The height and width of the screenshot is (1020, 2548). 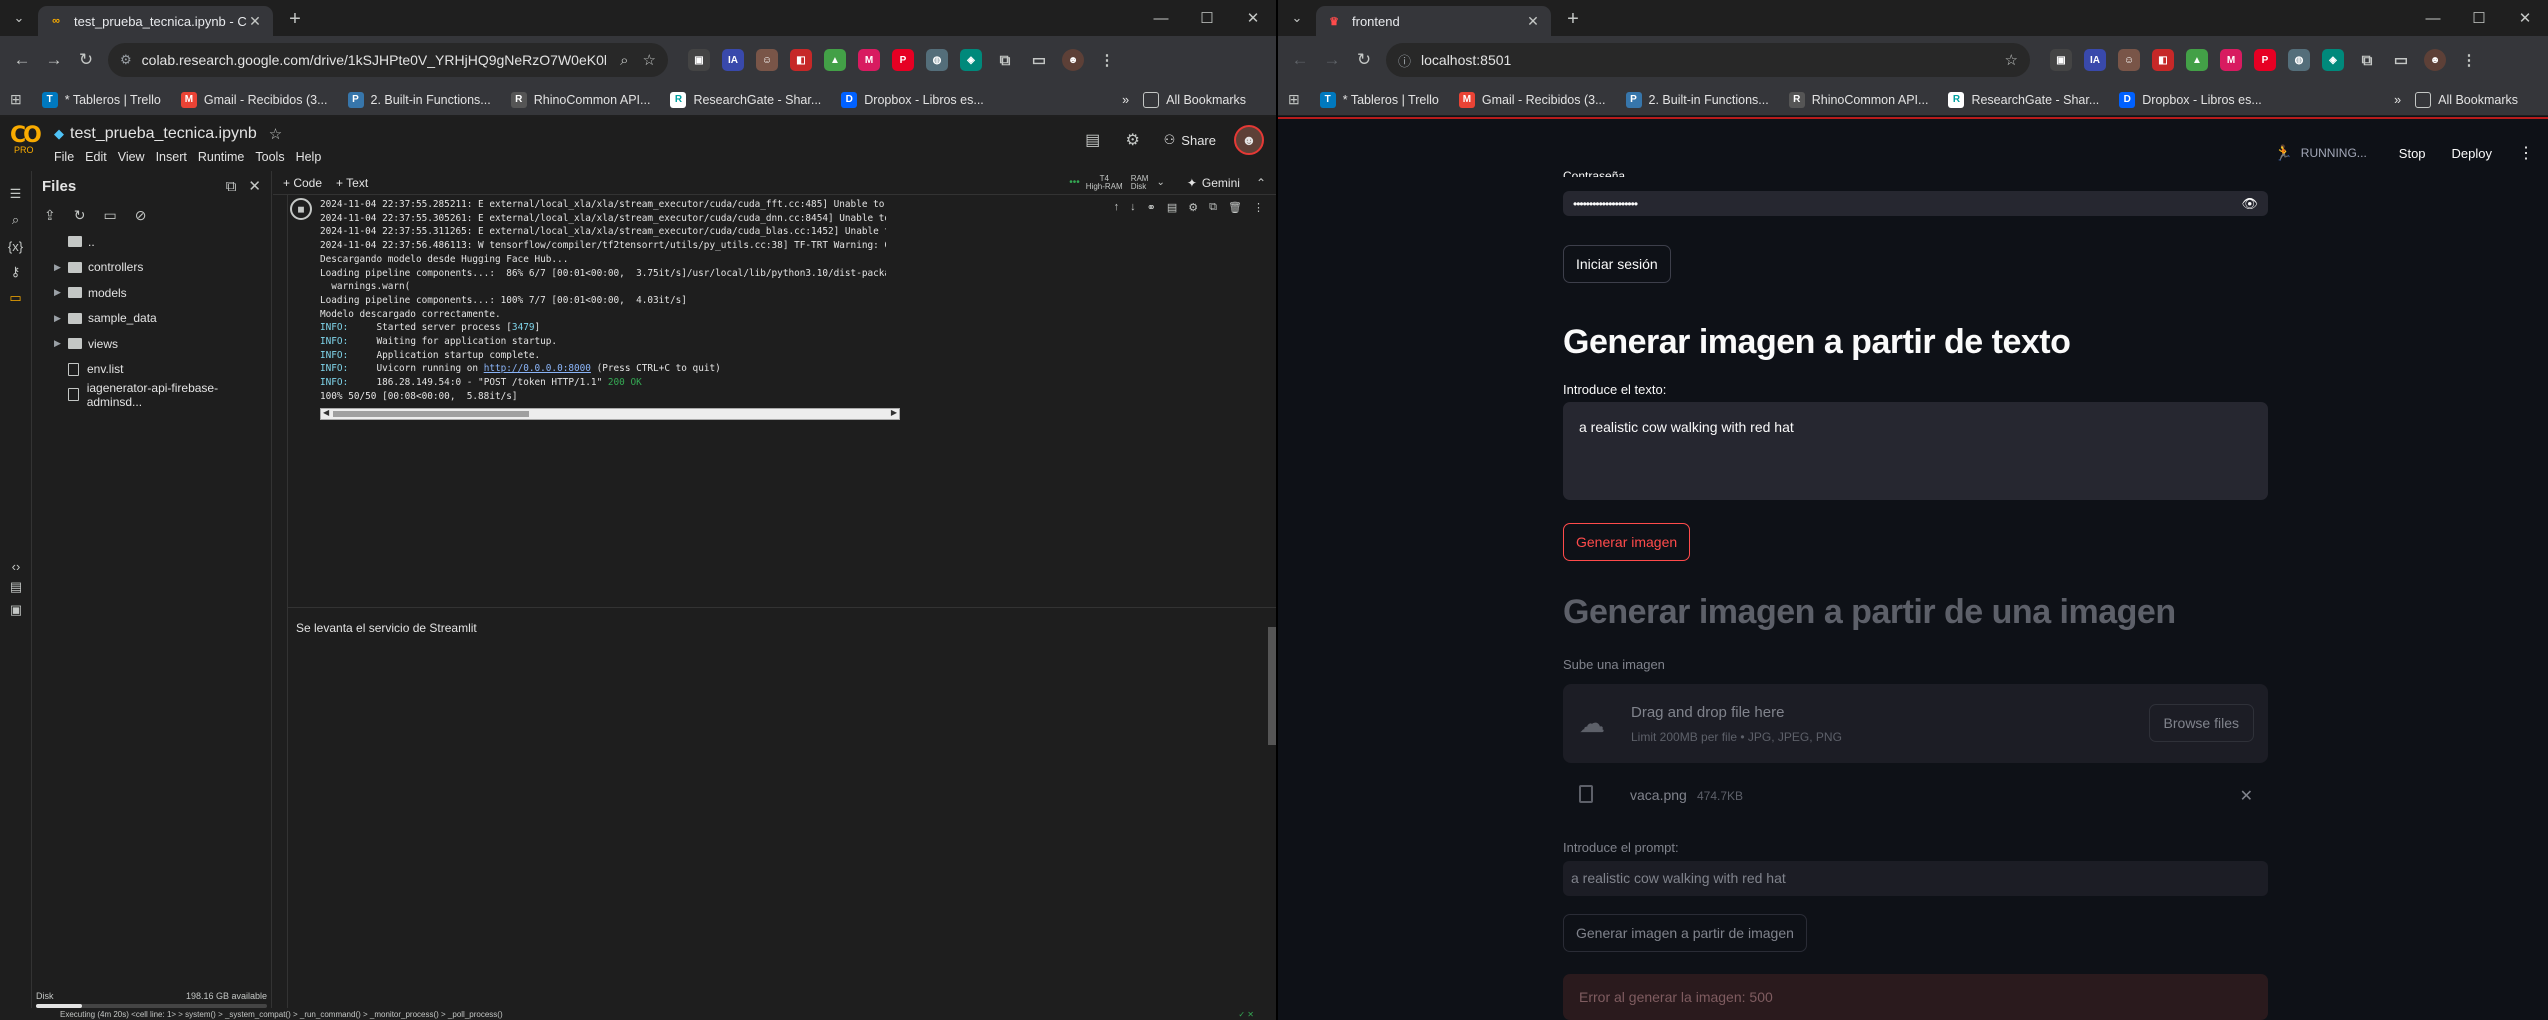 I want to click on login-button: Iniciar sesión, so click(x=1617, y=264).